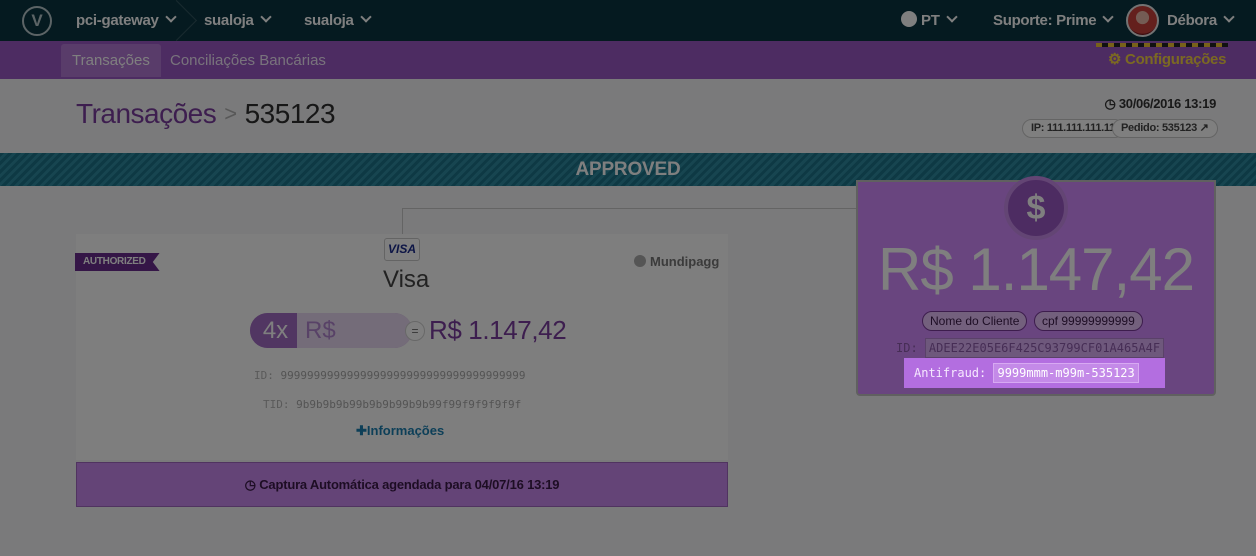 The image size is (1256, 556). Describe the element at coordinates (1192, 20) in the screenshot. I see `user-name: Débora` at that location.